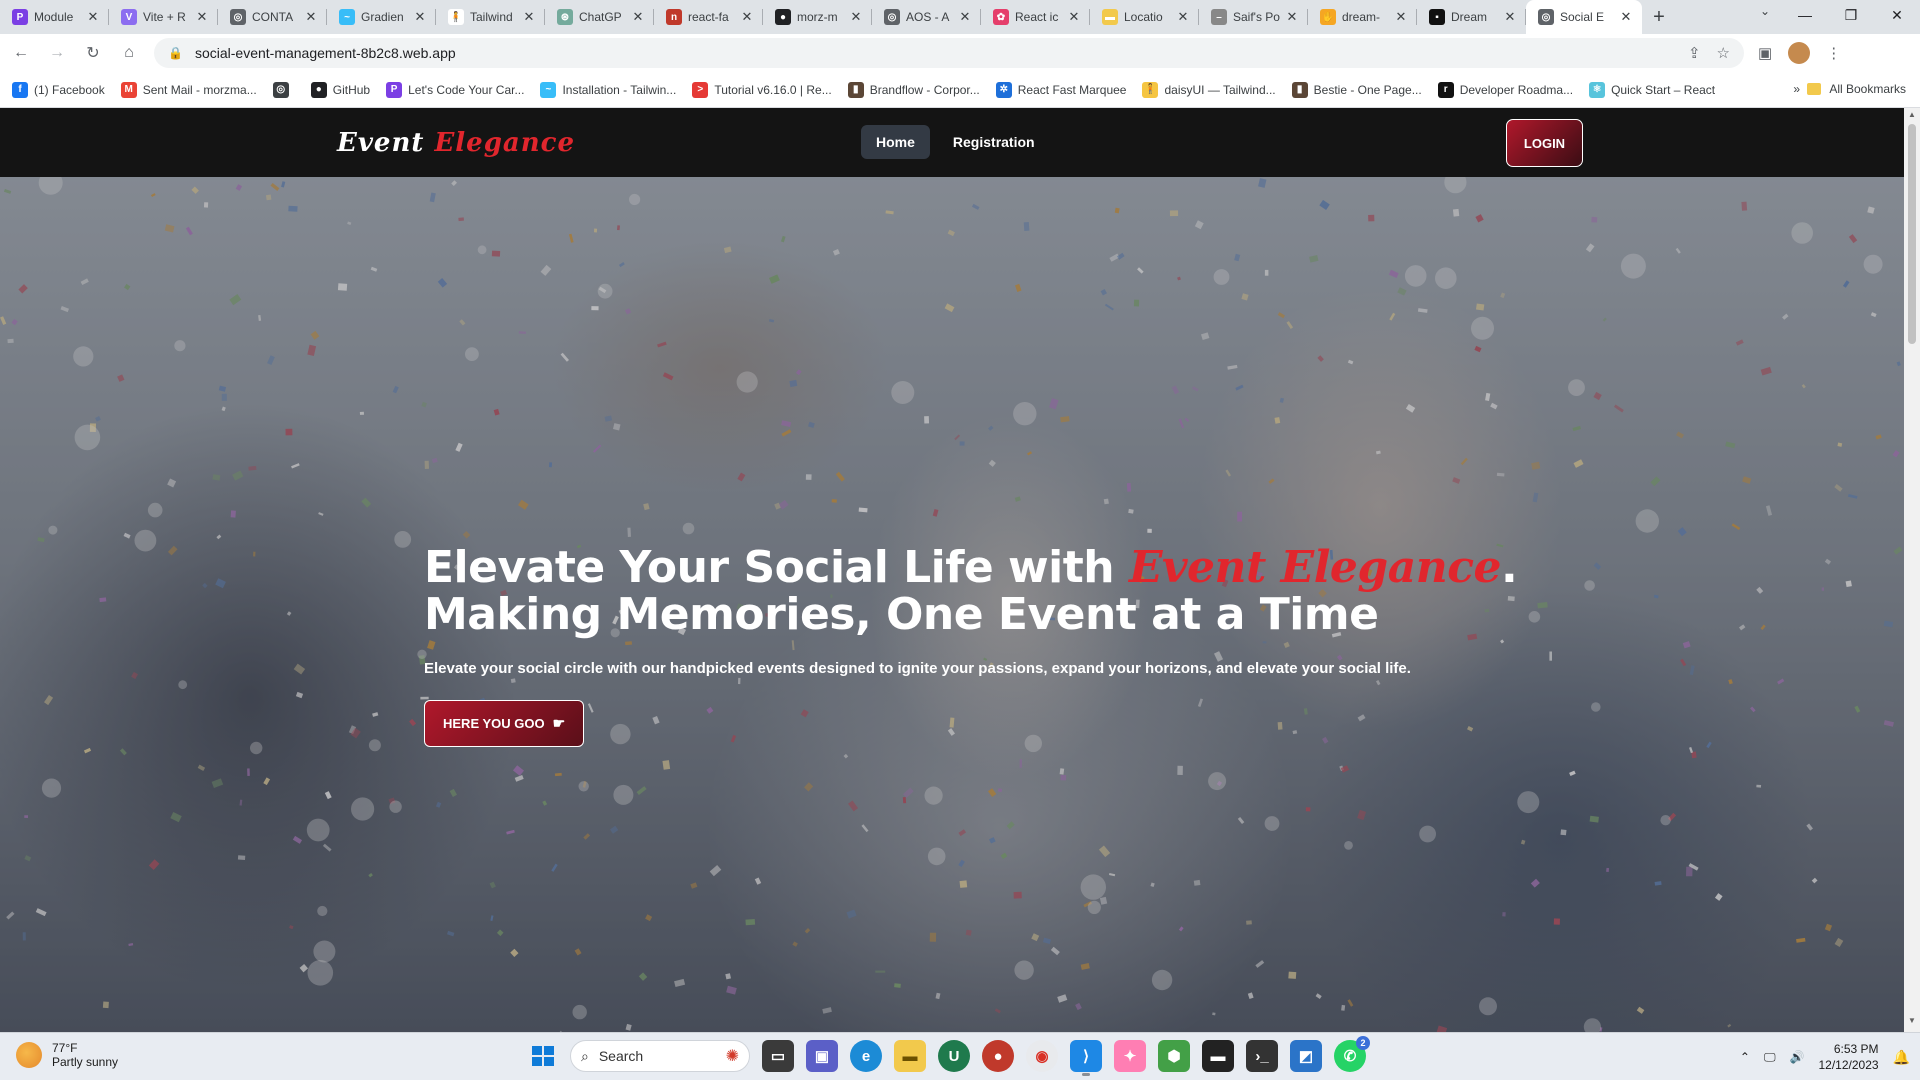 This screenshot has width=1920, height=1080. I want to click on tab: ● morz-m ✕, so click(817, 17).